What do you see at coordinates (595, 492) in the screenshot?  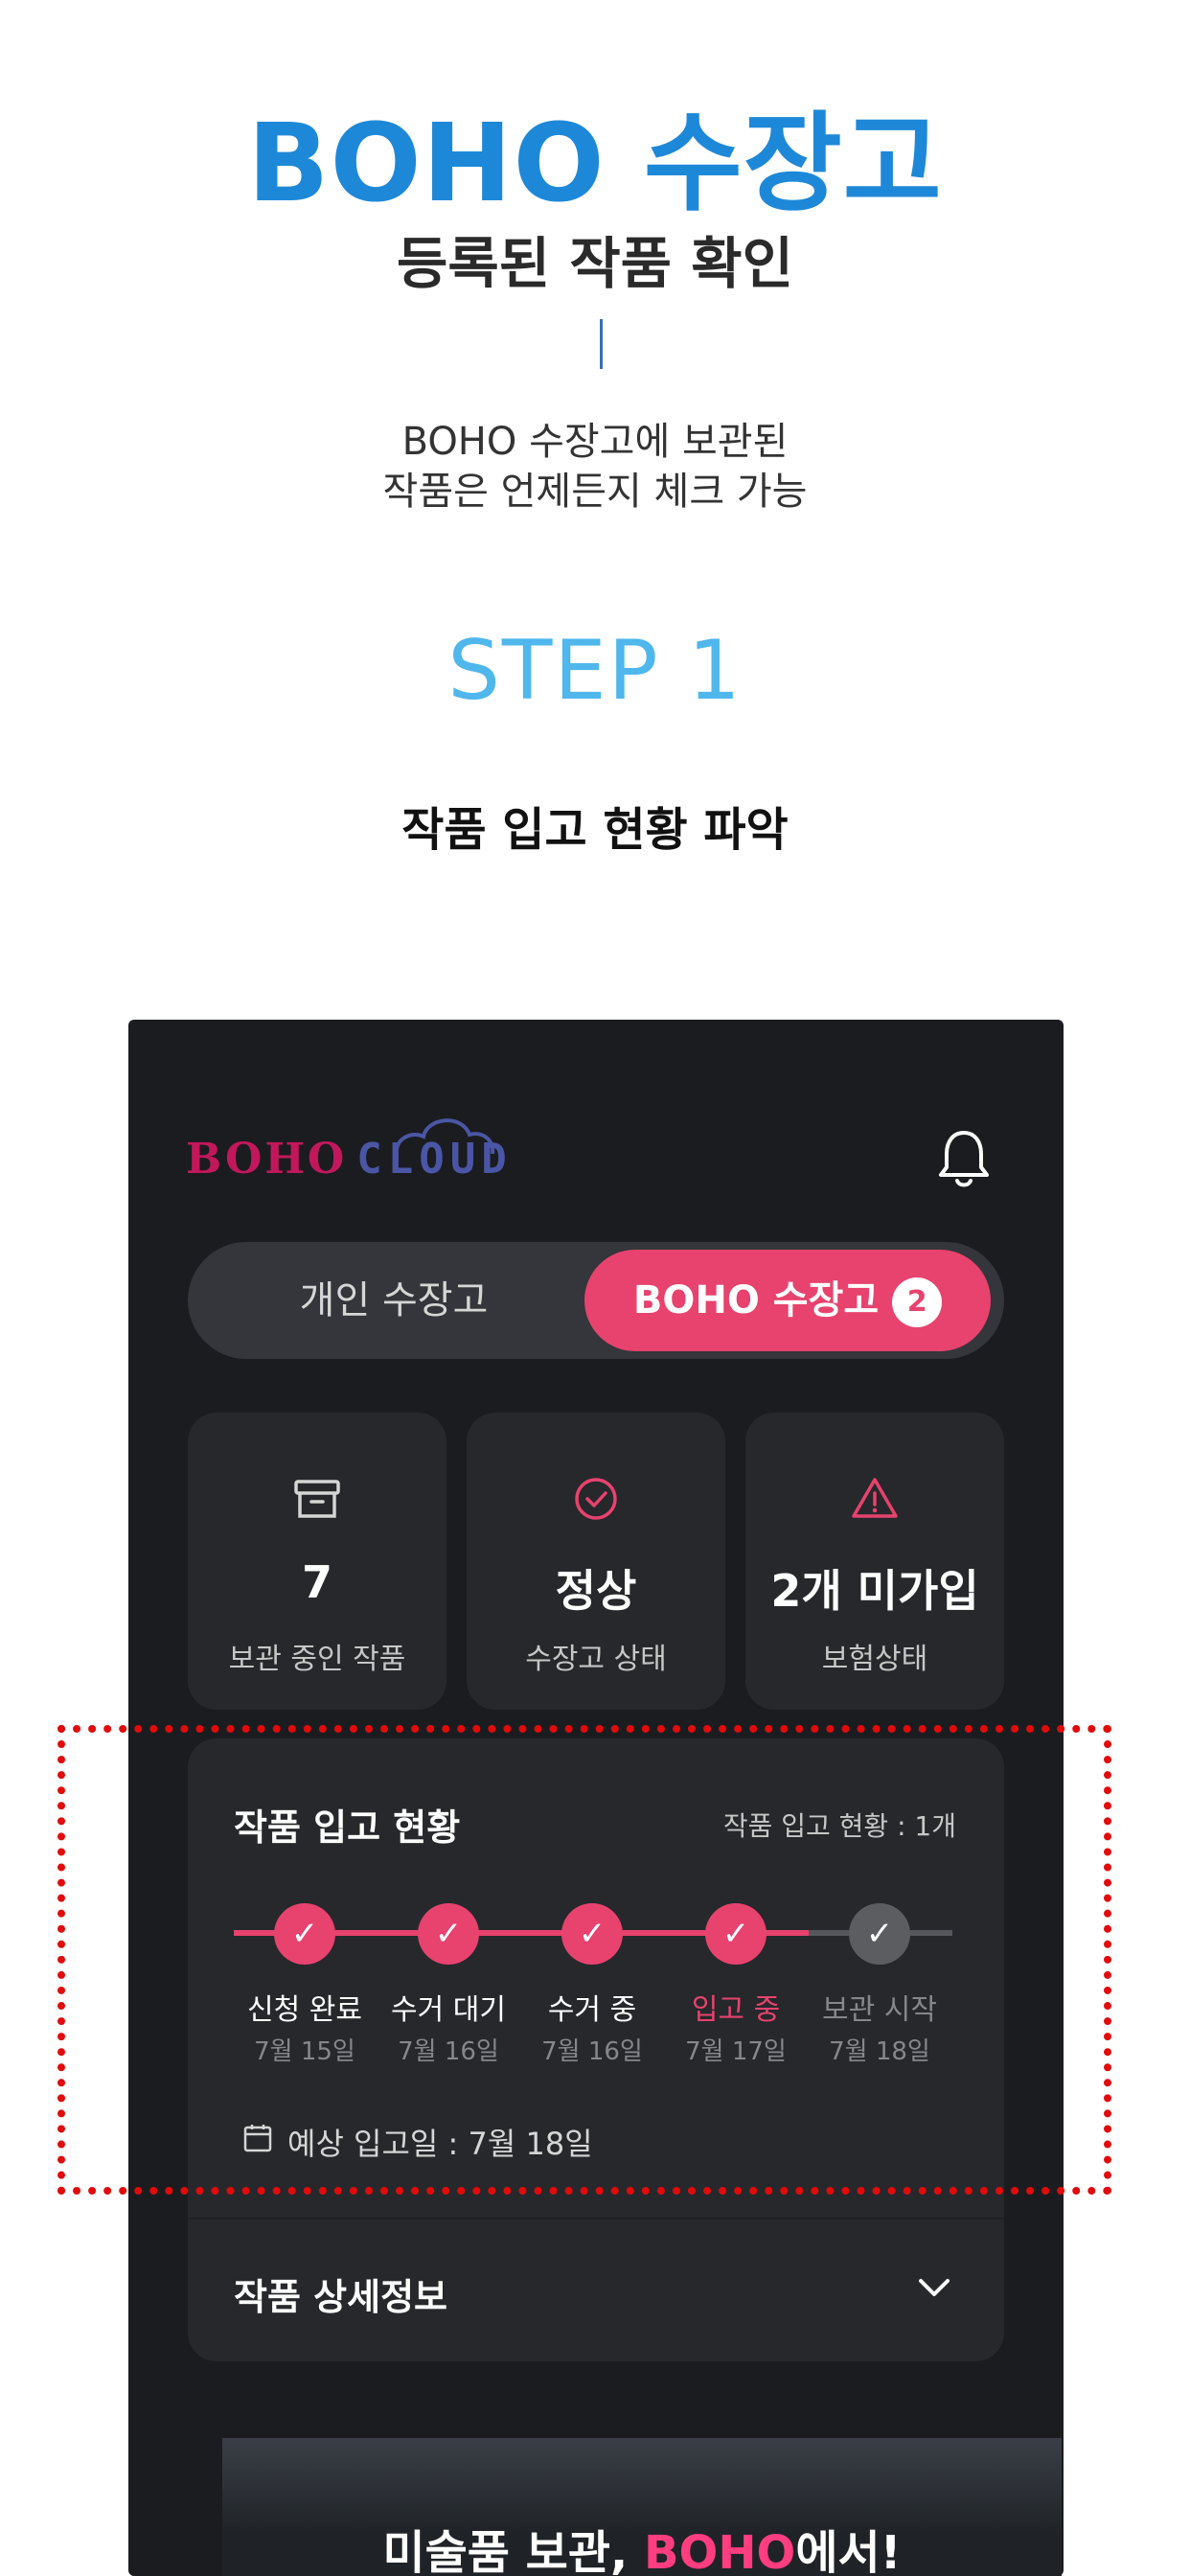 I see `description-line-2: 작품은 언제든지 체크 가능` at bounding box center [595, 492].